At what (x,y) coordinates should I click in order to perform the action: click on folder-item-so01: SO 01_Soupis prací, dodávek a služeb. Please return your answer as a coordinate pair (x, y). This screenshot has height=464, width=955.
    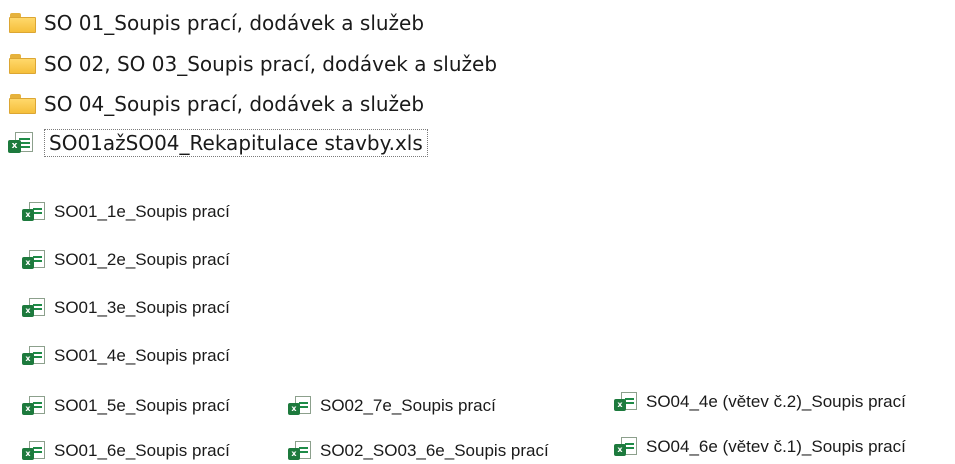
    Looking at the image, I should click on (216, 23).